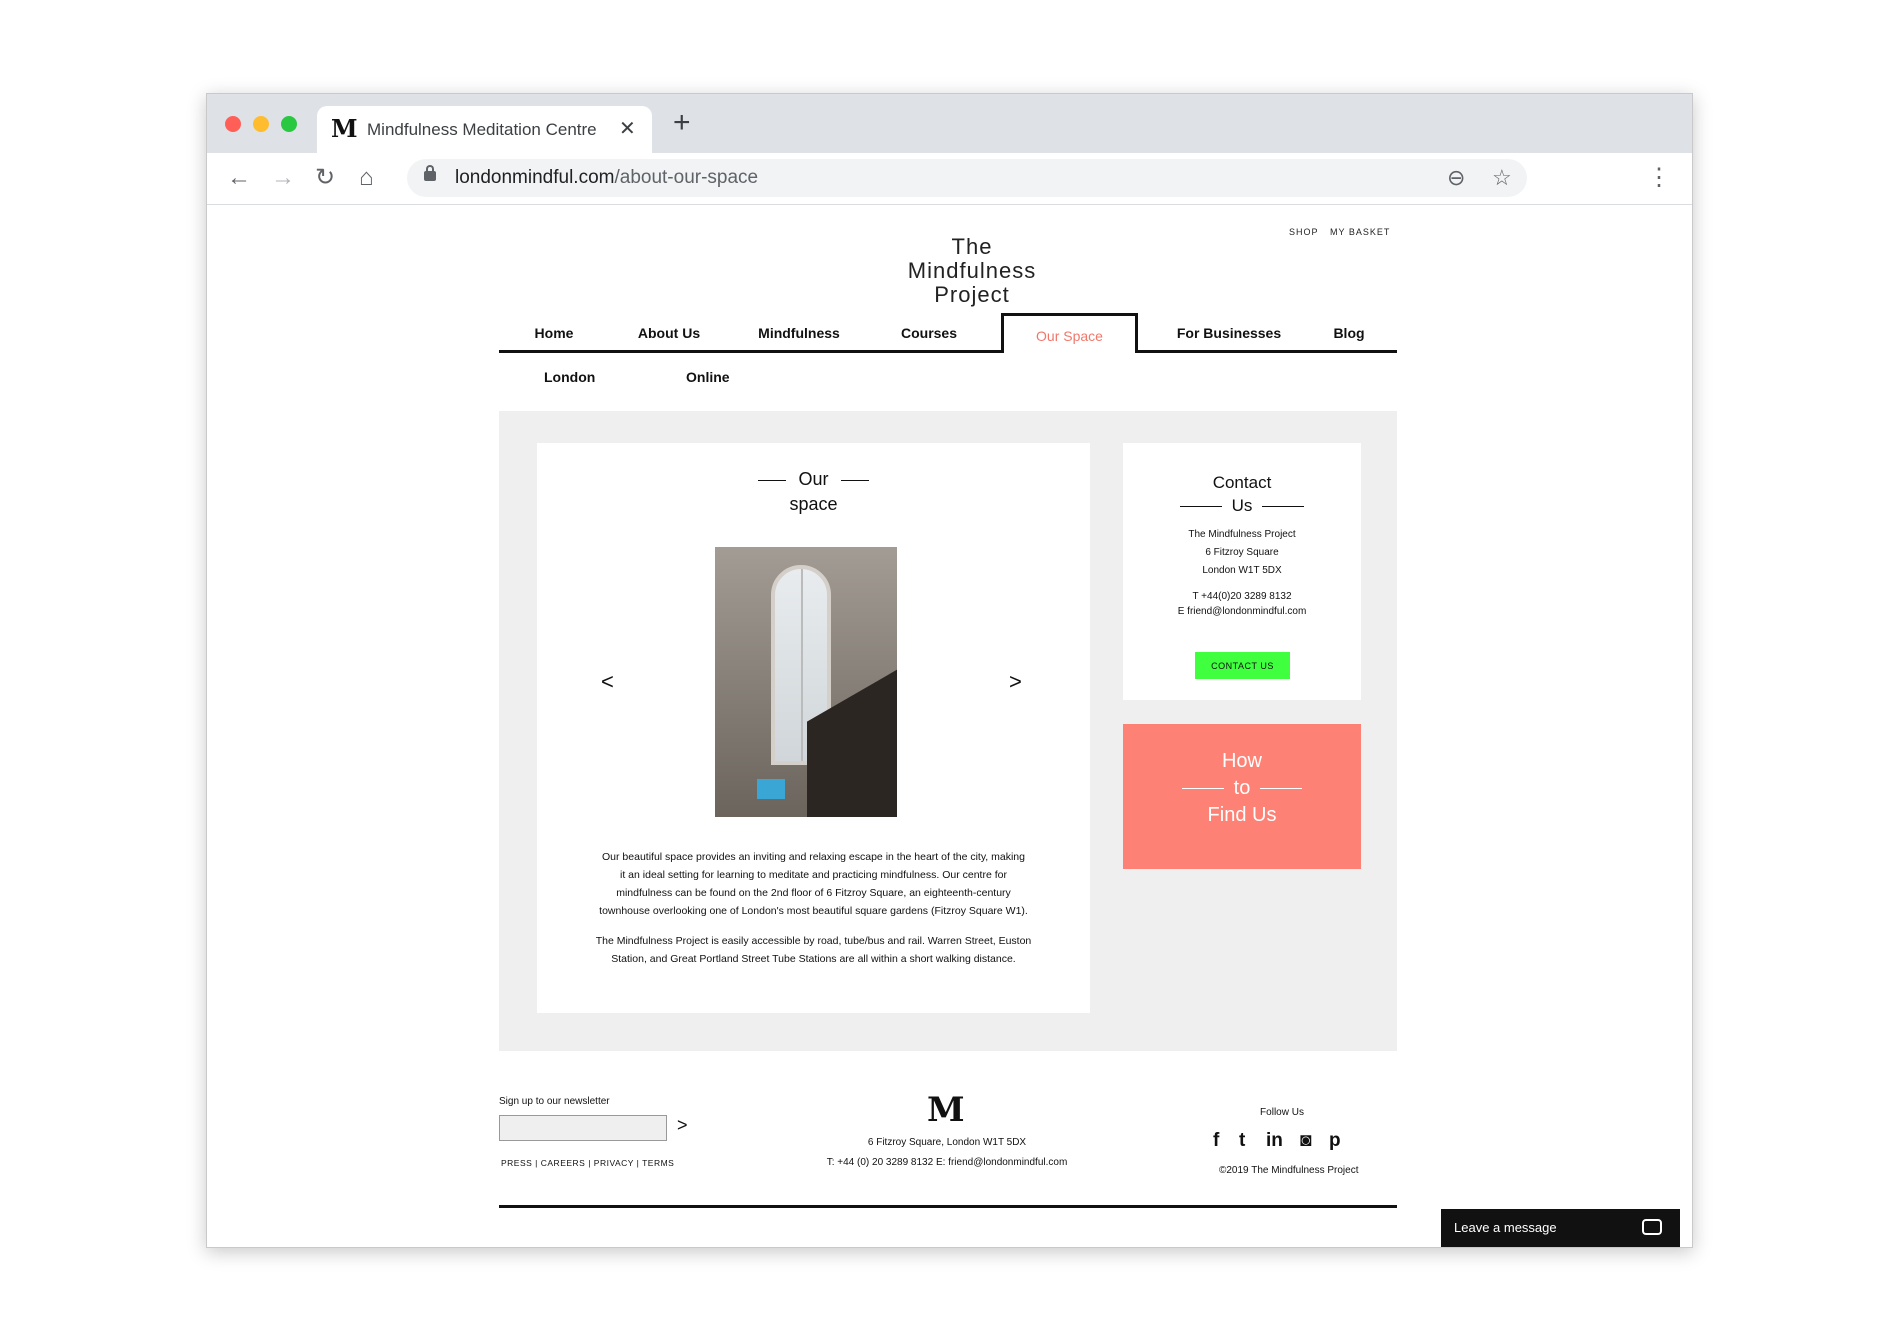 The width and height of the screenshot is (1880, 1329). What do you see at coordinates (587, 1163) in the screenshot?
I see `footer-links: PRESS | CAREERS | PRIVACY | TERMS` at bounding box center [587, 1163].